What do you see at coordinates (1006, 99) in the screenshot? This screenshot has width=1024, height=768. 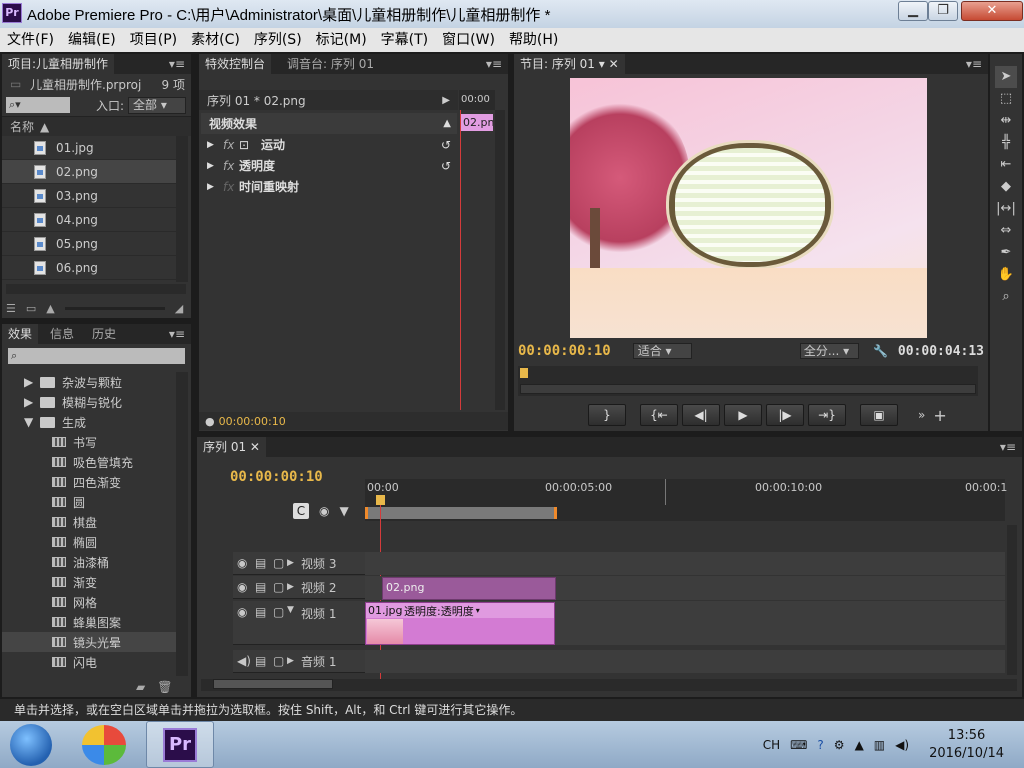 I see `track-select-tool-icon: ⬚` at bounding box center [1006, 99].